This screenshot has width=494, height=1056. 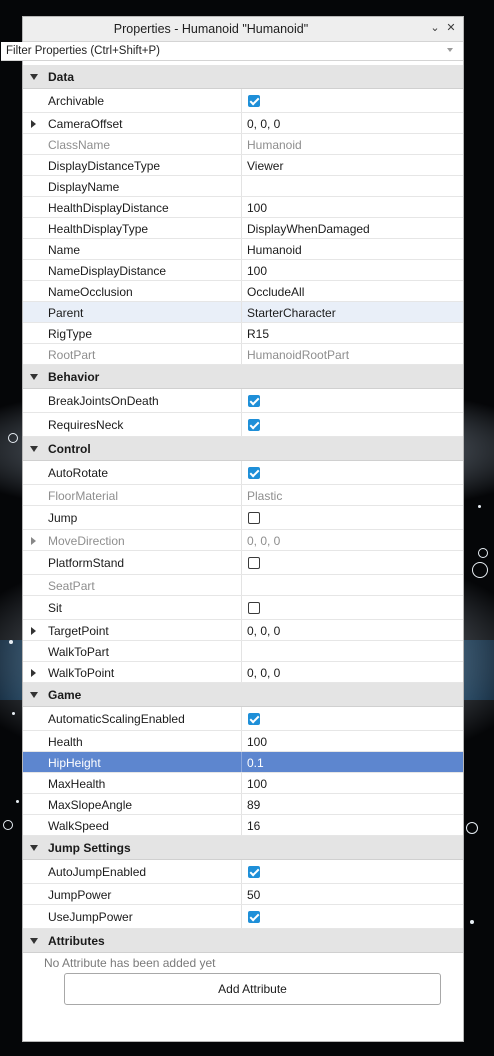 What do you see at coordinates (253, 805) in the screenshot?
I see `property-value: 89` at bounding box center [253, 805].